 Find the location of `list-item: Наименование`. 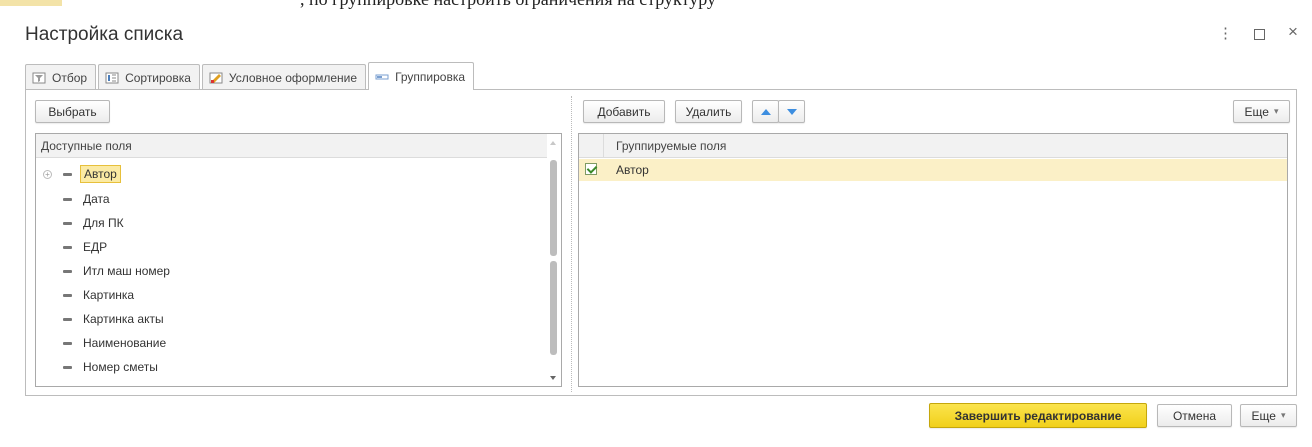

list-item: Наименование is located at coordinates (291, 343).